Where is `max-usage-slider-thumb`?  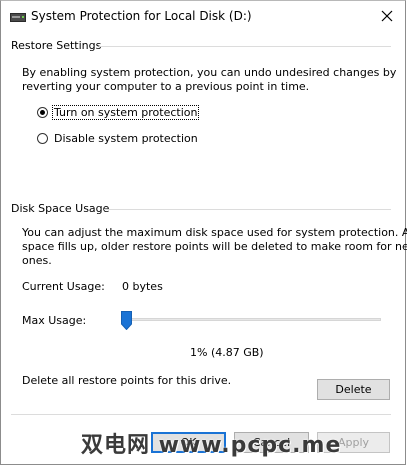 max-usage-slider-thumb is located at coordinates (126, 320).